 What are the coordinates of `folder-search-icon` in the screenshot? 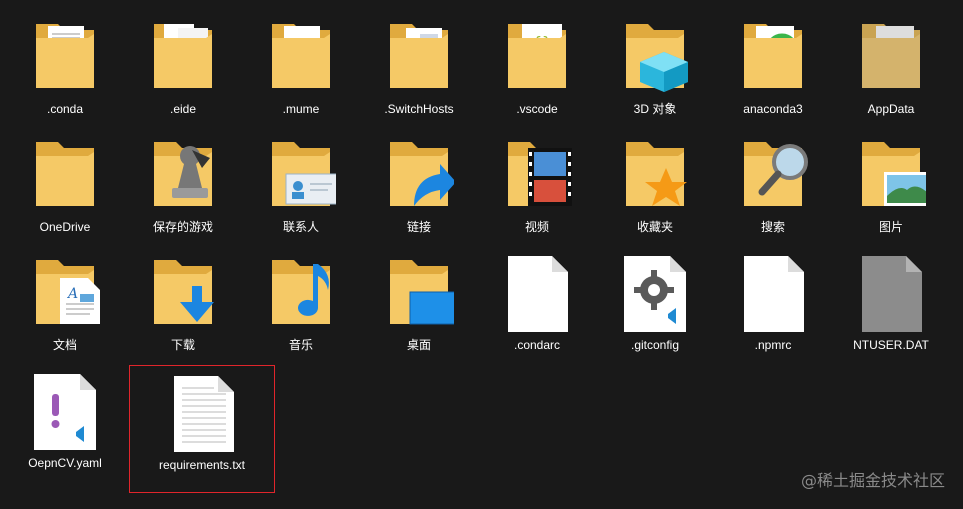 It's located at (773, 174).